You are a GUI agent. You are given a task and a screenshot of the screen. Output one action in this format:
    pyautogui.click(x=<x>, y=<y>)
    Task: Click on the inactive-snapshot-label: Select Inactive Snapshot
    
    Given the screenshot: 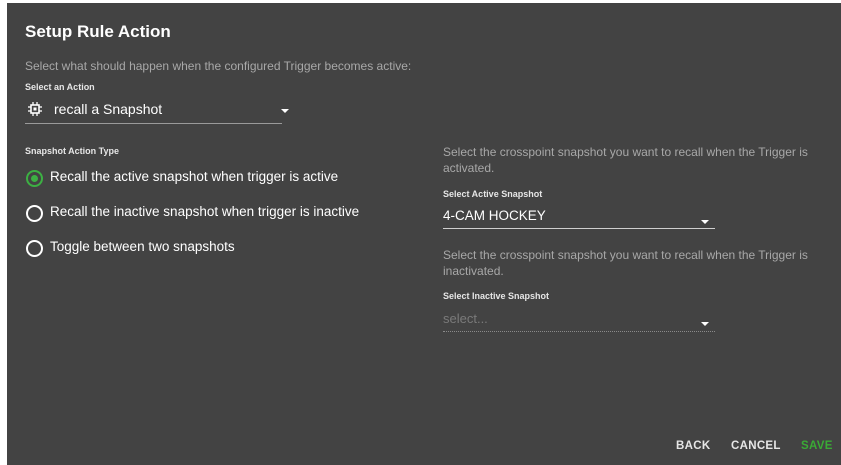 What is the action you would take?
    pyautogui.click(x=496, y=296)
    